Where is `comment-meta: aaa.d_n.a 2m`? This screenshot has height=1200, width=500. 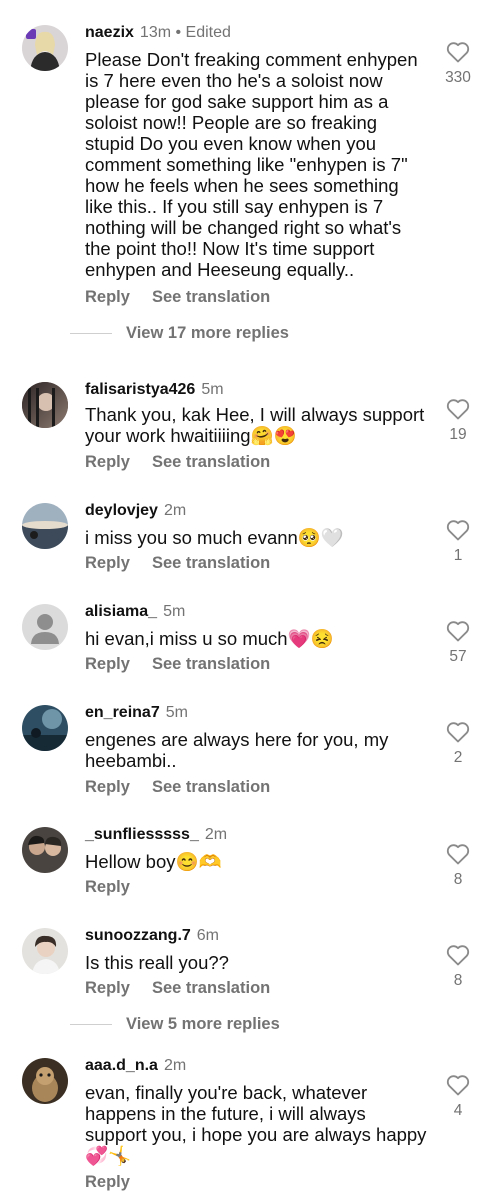
comment-meta: aaa.d_n.a 2m is located at coordinates (135, 1066).